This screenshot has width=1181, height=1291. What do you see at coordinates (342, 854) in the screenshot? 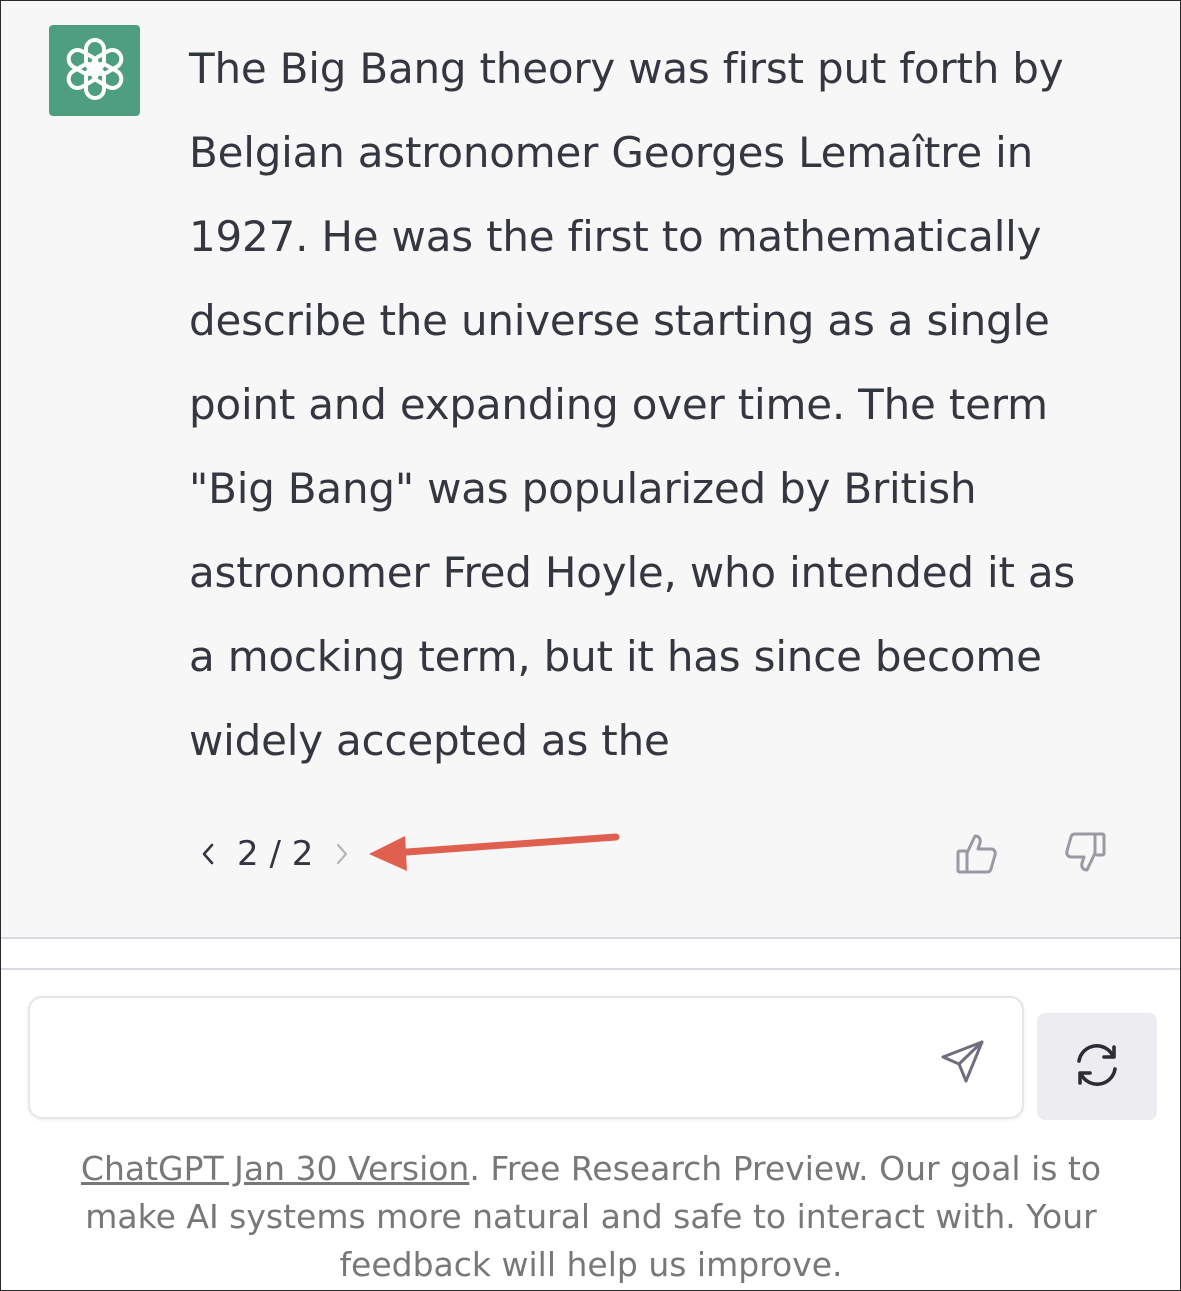
I see `chevron-right-icon` at bounding box center [342, 854].